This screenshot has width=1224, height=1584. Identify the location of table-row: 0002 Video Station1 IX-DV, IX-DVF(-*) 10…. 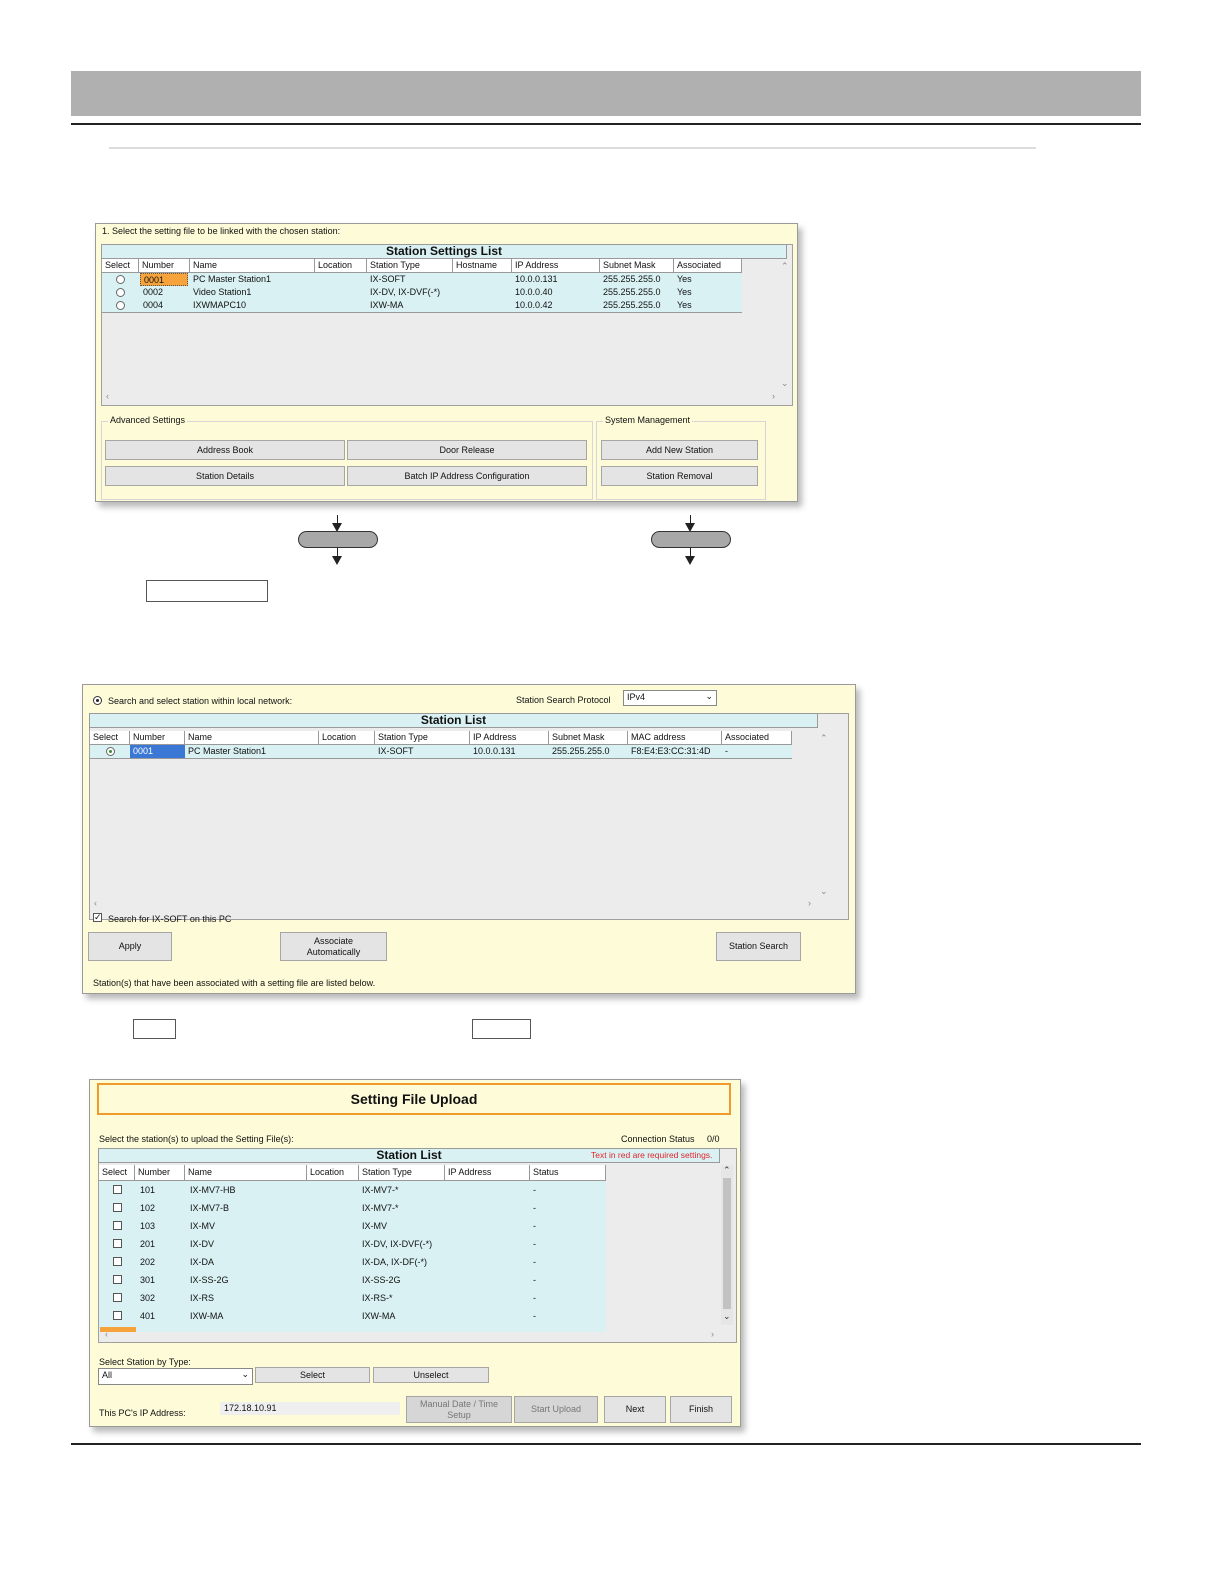
(422, 292).